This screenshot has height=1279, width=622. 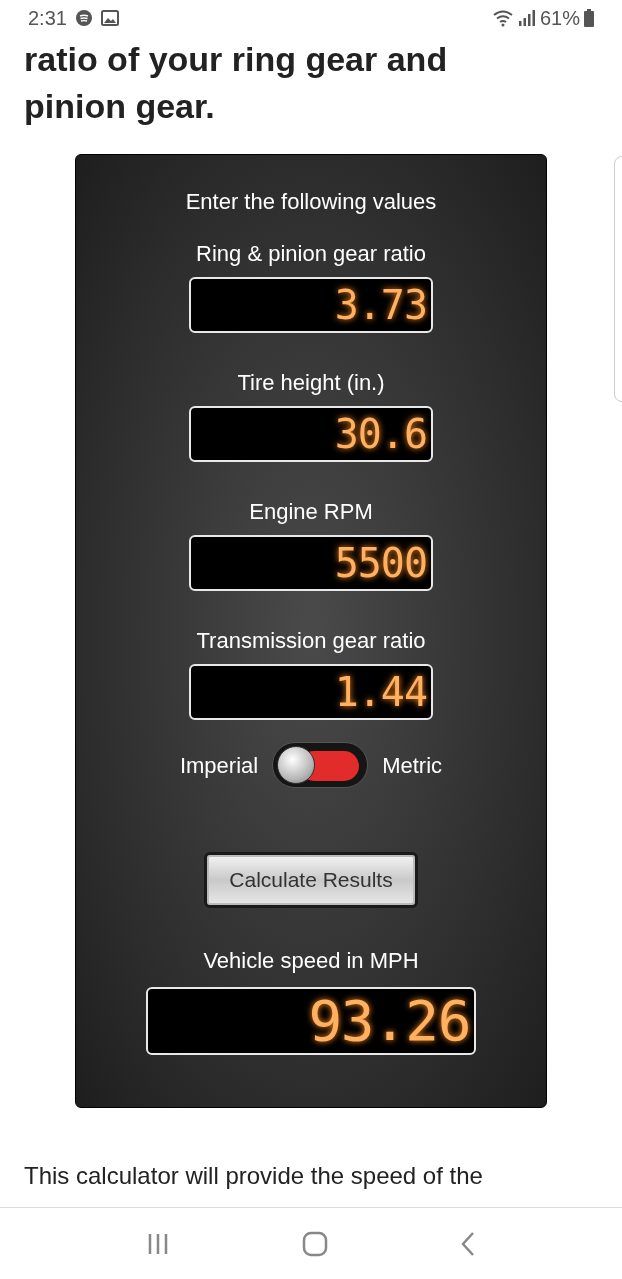 I want to click on display-value: 5500, so click(x=380, y=563).